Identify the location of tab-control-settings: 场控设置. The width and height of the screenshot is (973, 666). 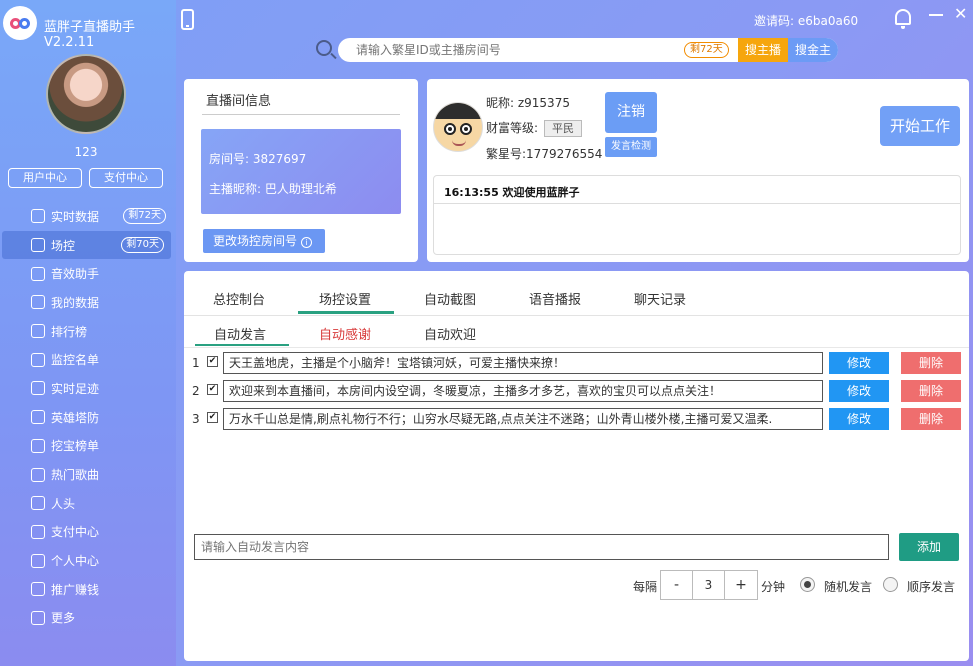
(345, 298).